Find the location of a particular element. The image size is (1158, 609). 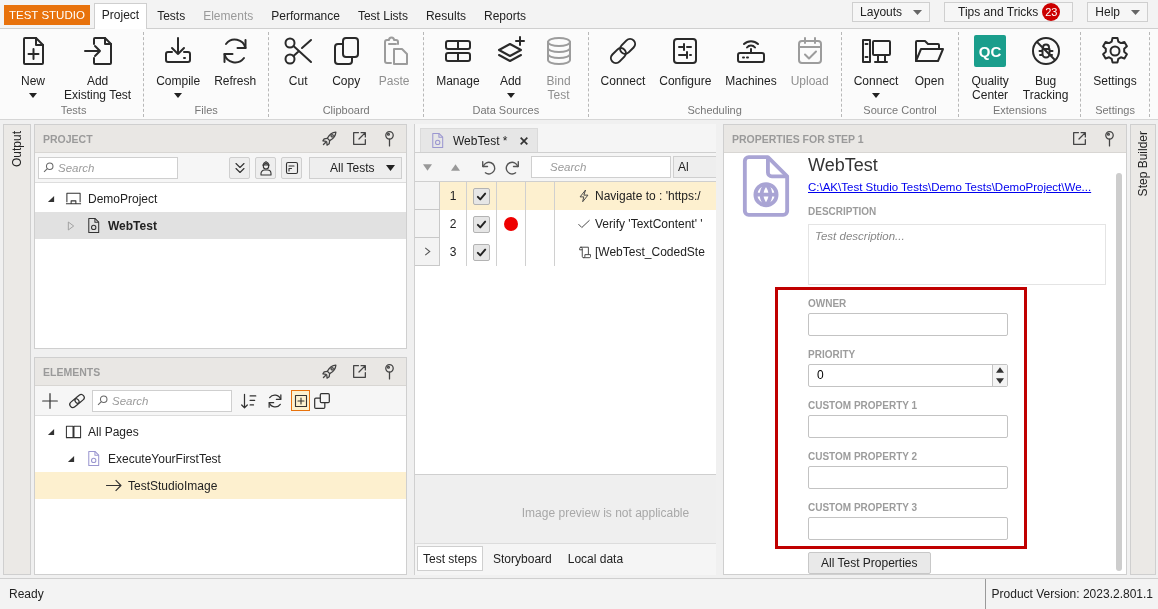

crossed-bug-icon is located at coordinates (1045, 51).